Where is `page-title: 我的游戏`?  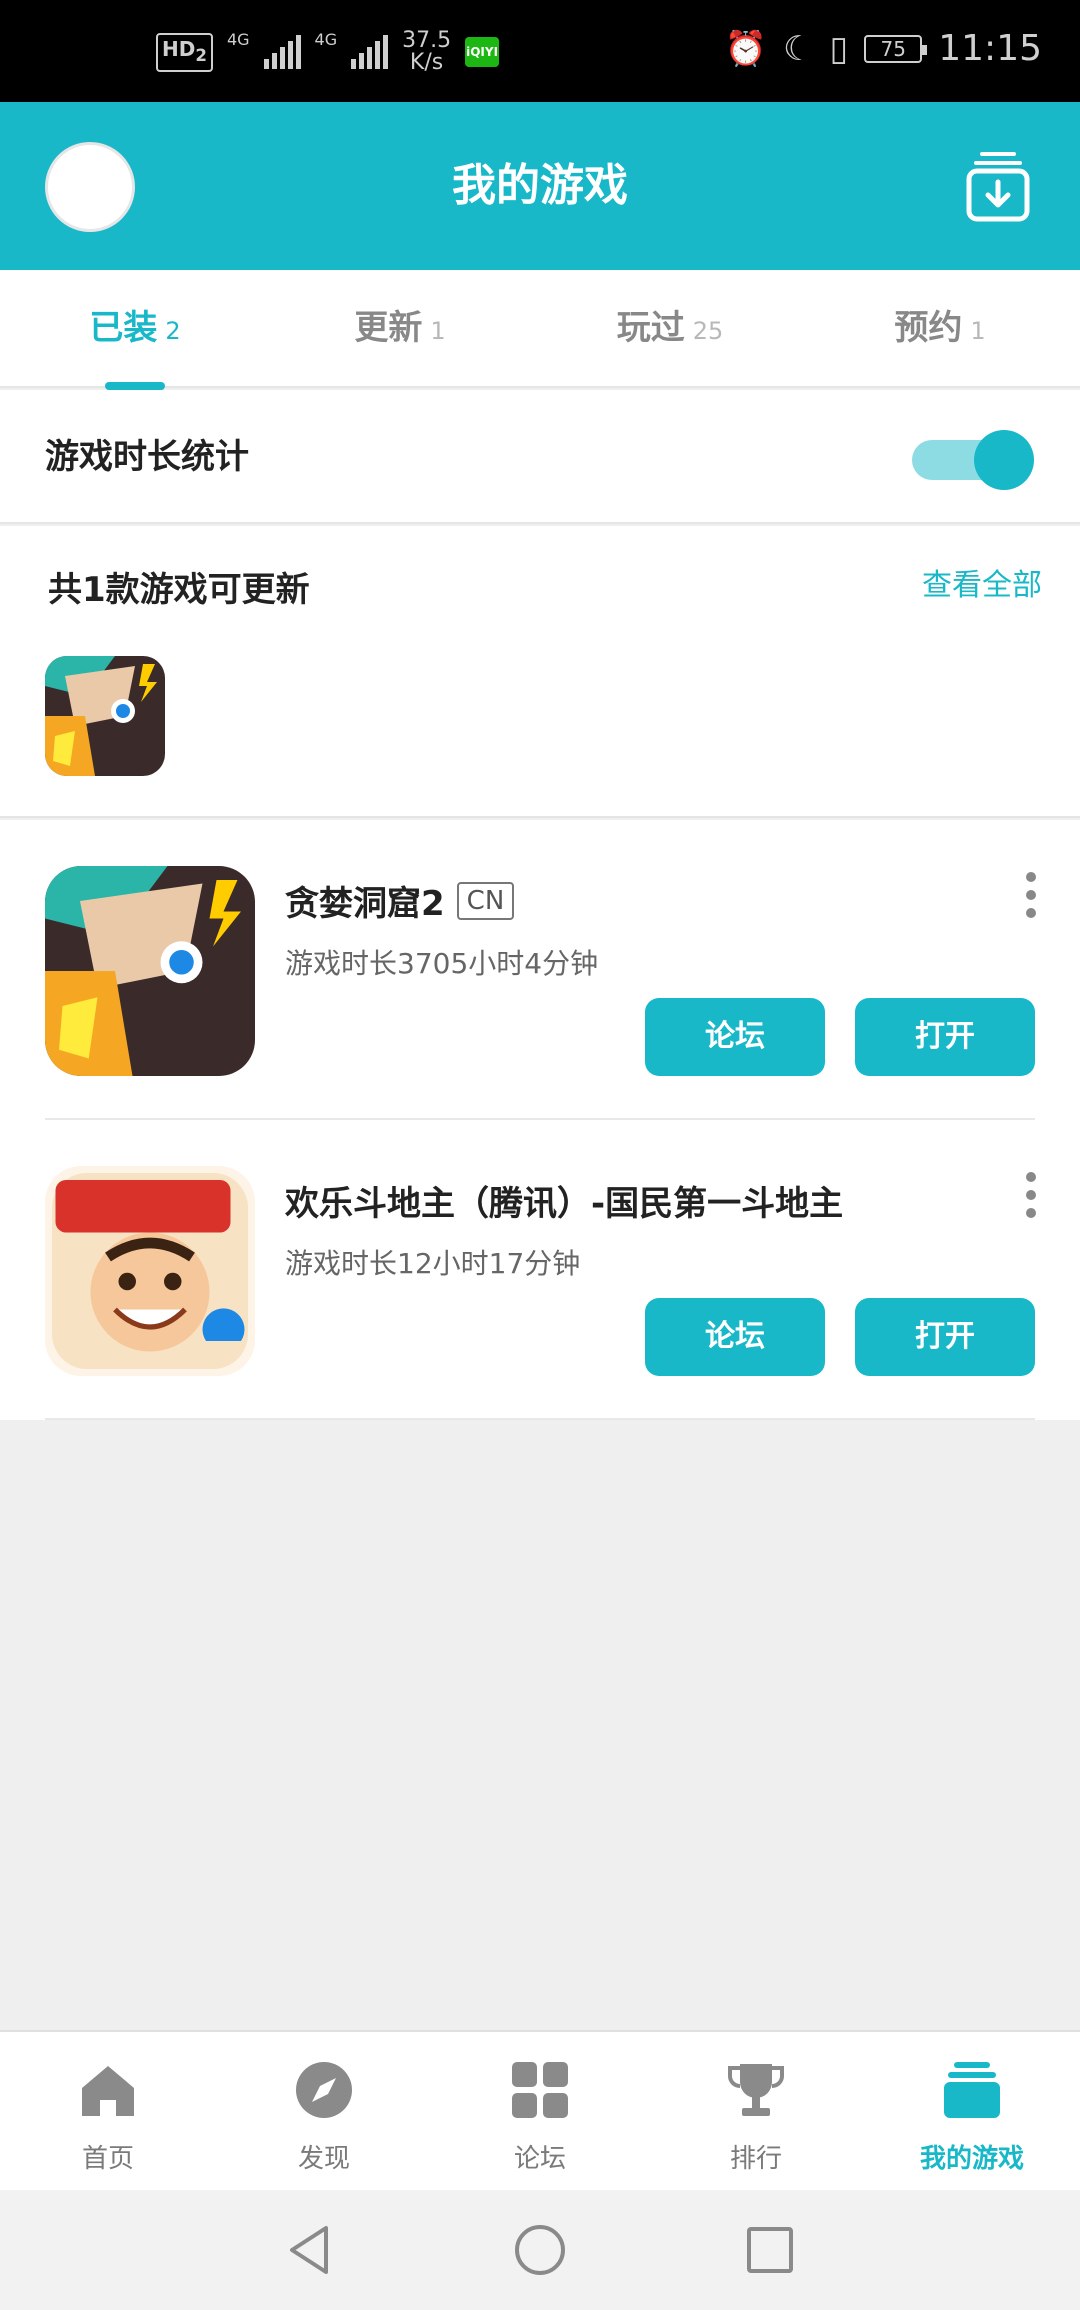
page-title: 我的游戏 is located at coordinates (540, 185).